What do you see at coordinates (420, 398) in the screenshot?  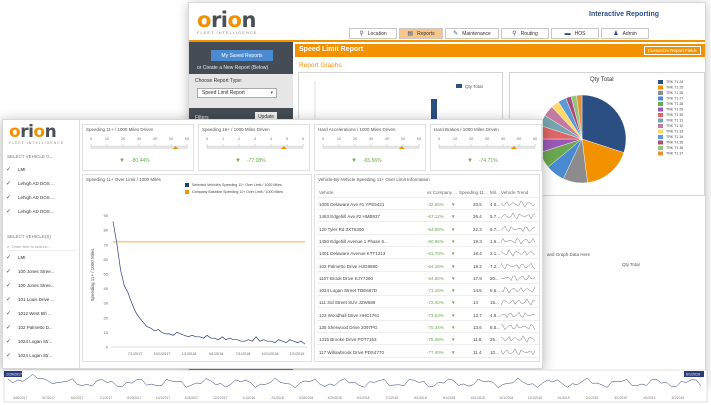 I see `timeline-tick-label: 8/1/2018` at bounding box center [420, 398].